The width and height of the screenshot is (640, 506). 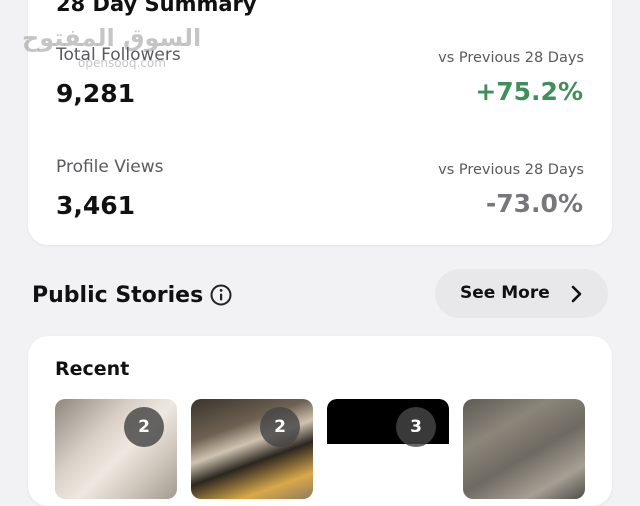 I want to click on profile-views-value: 3,461, so click(x=96, y=205).